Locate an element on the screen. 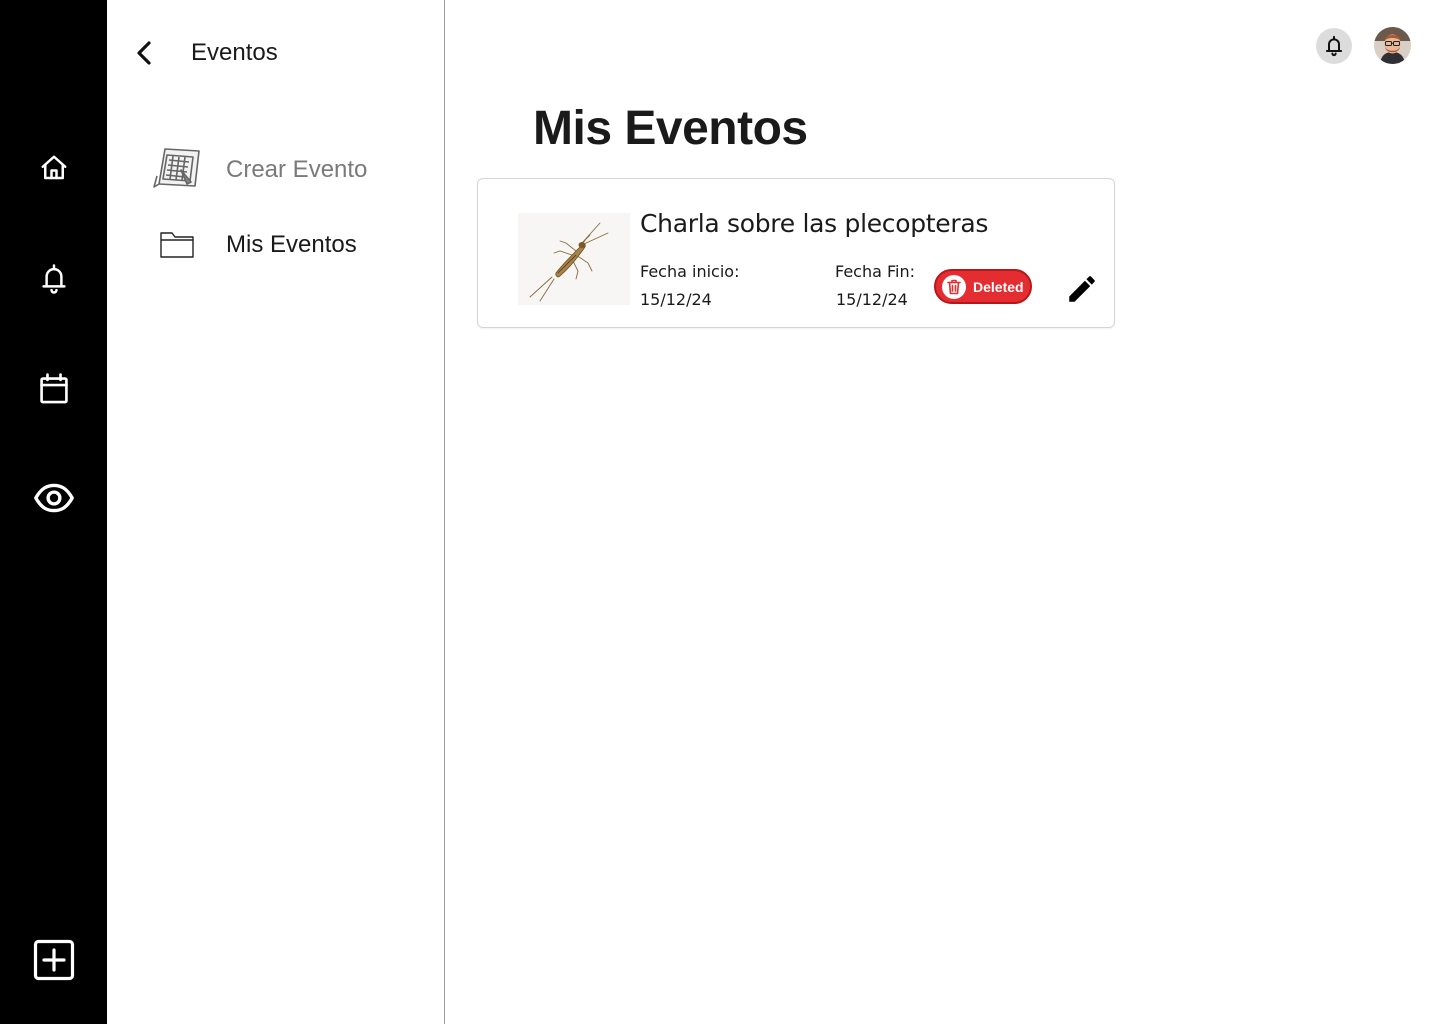 The height and width of the screenshot is (1024, 1440). sidebar-item-label: Crear Evento is located at coordinates (297, 169).